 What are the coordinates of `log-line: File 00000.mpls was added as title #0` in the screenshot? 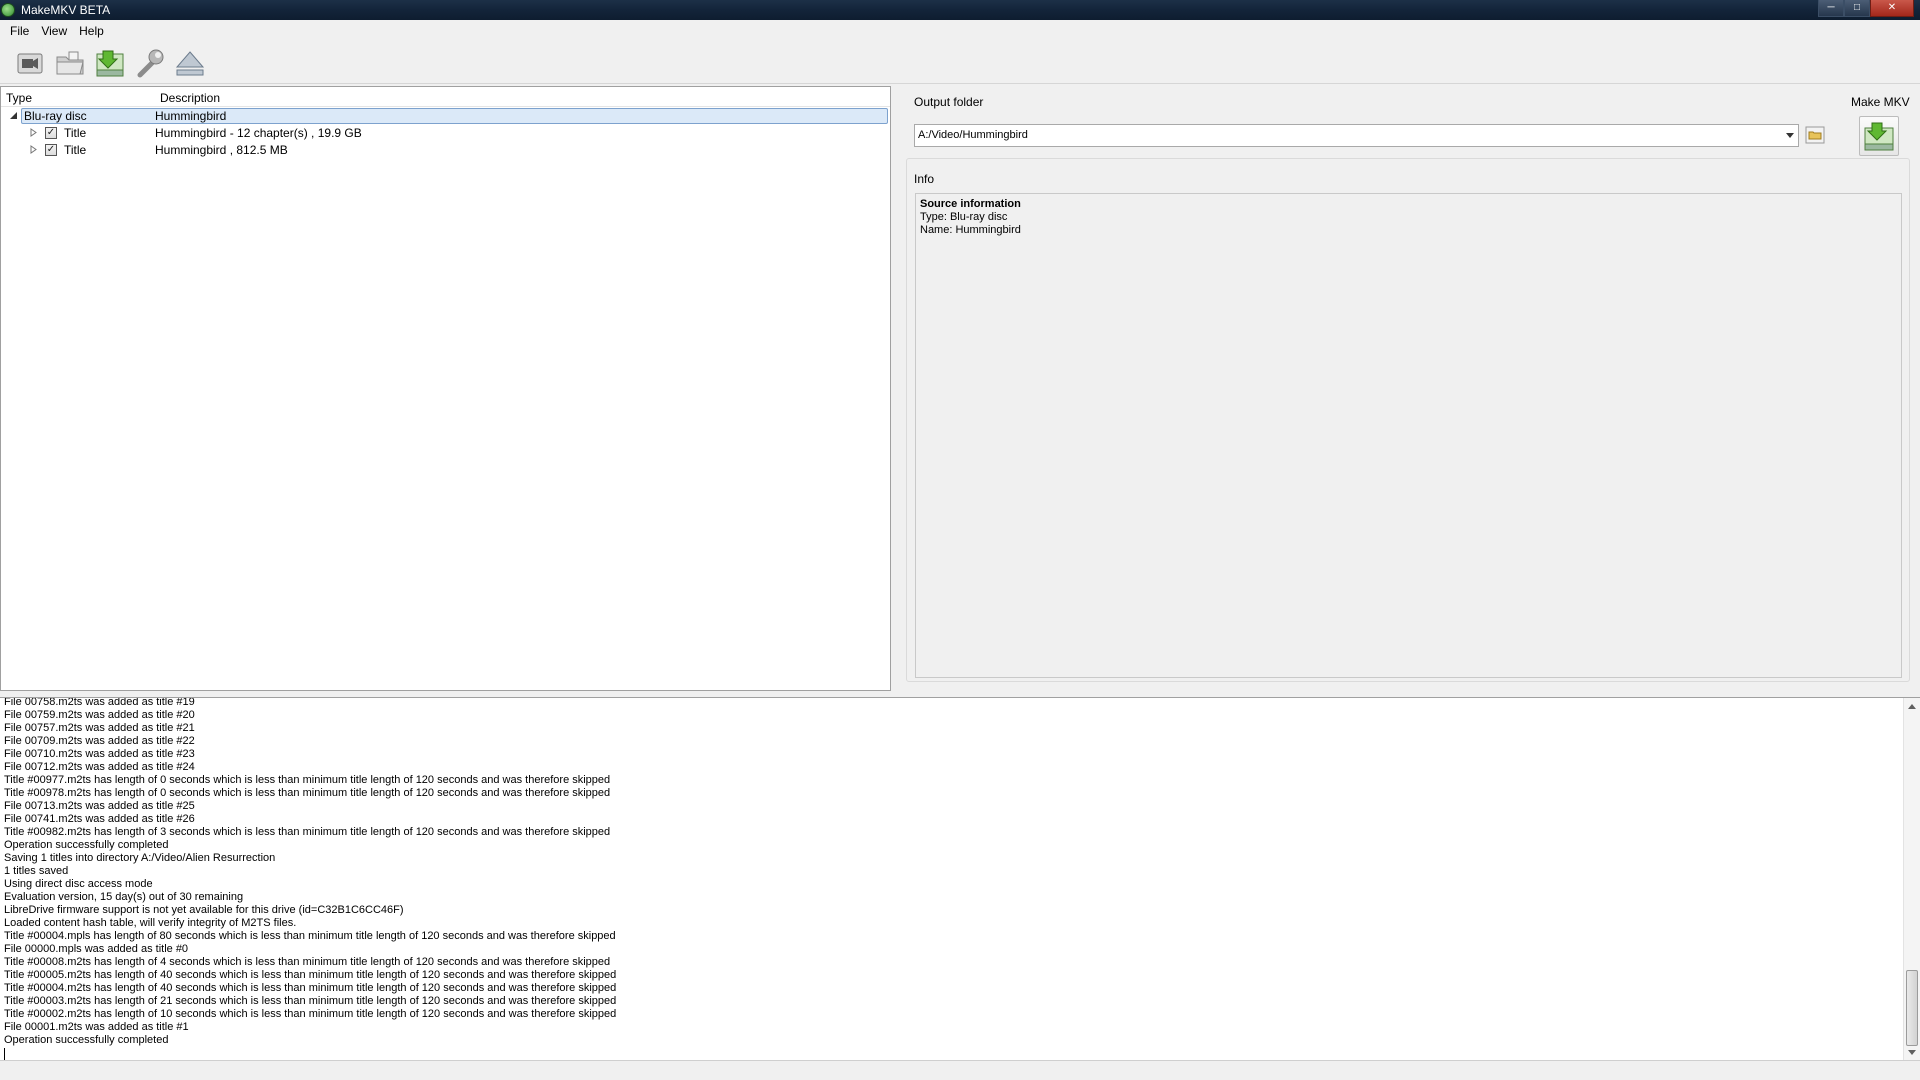 It's located at (96, 949).